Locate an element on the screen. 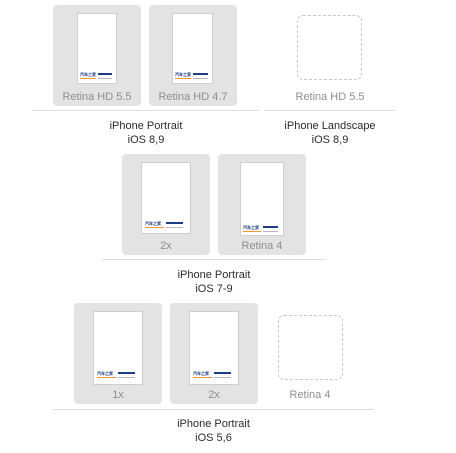  launch-image-slot-retina-hd-5-5-landscape: Retina HD 5.5 is located at coordinates (330, 55).